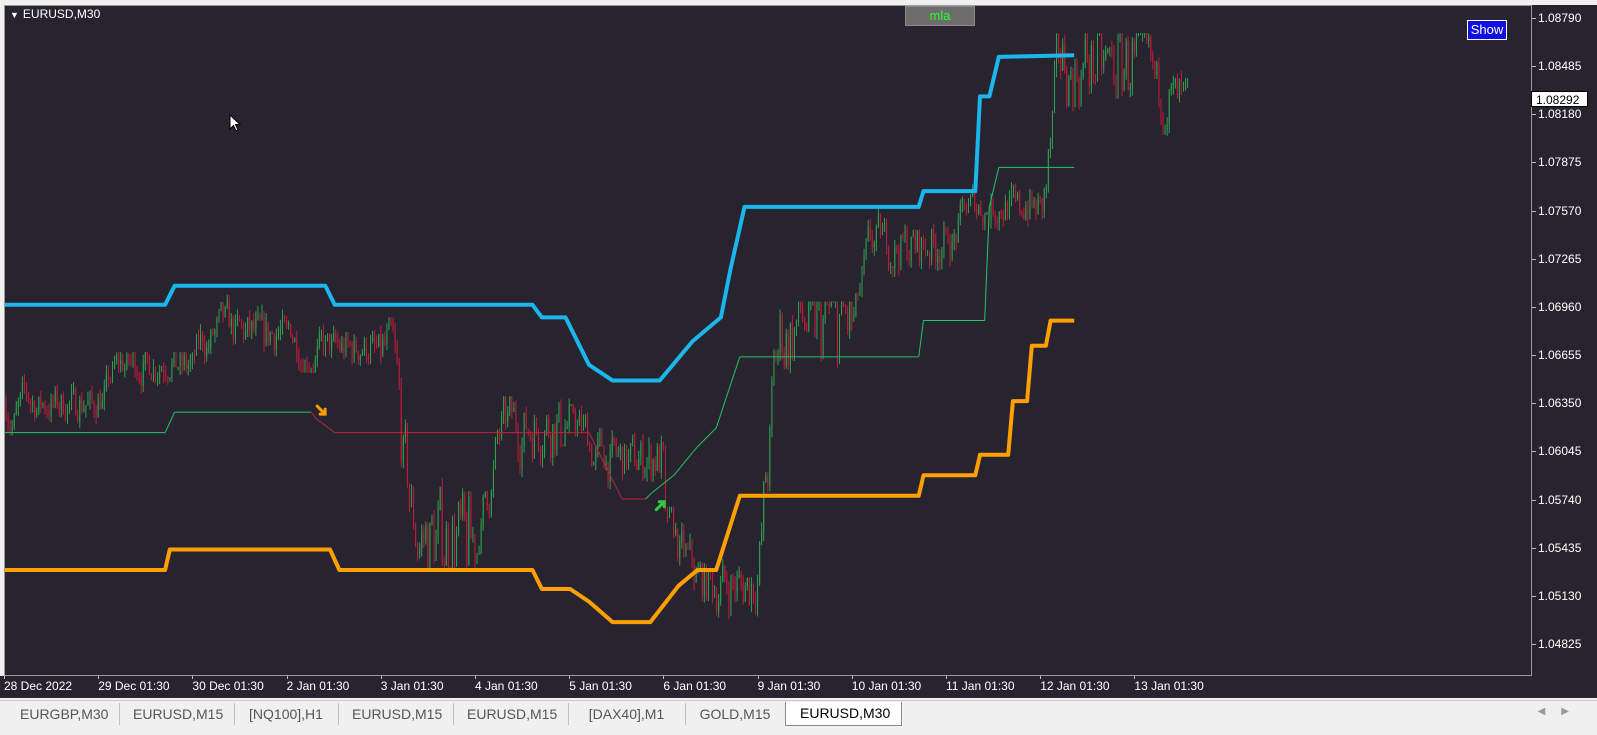  I want to click on price-tick-label: 1.07265, so click(1556, 258).